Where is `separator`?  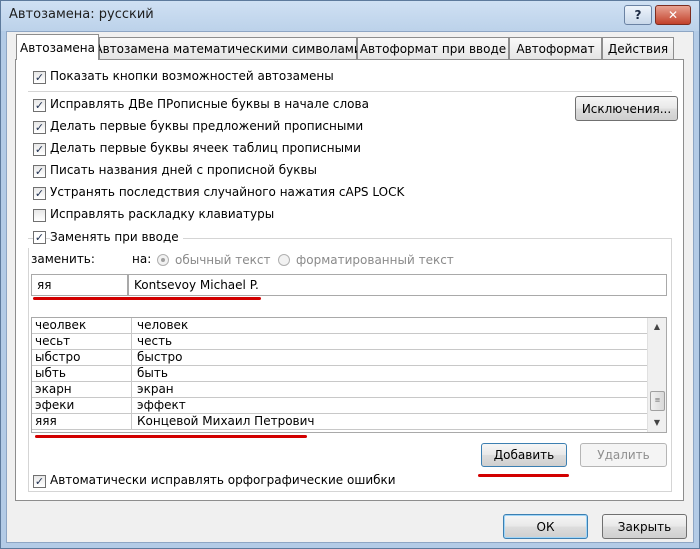
separator is located at coordinates (350, 91).